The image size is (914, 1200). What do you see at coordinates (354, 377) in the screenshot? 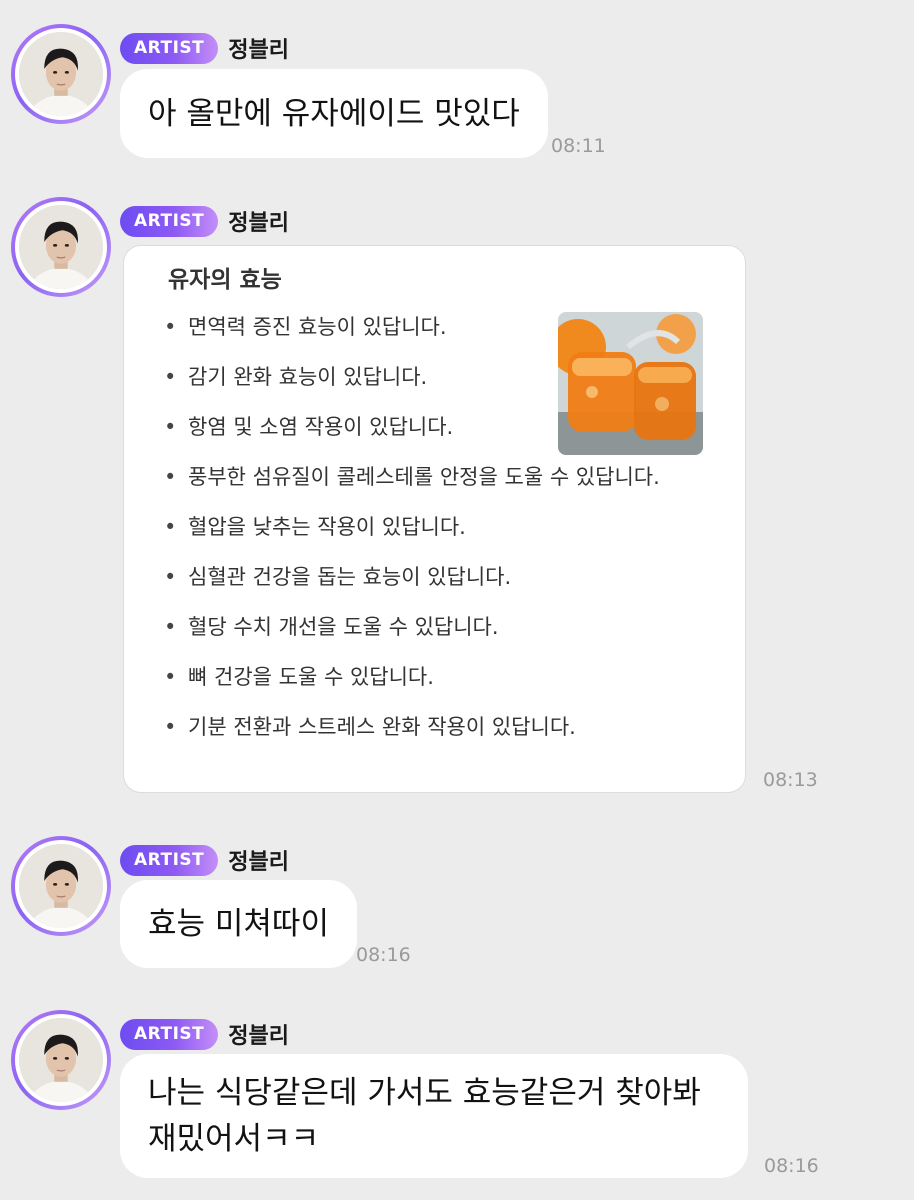
I see `list-item: 감기 완화 효능이 있답니다.` at bounding box center [354, 377].